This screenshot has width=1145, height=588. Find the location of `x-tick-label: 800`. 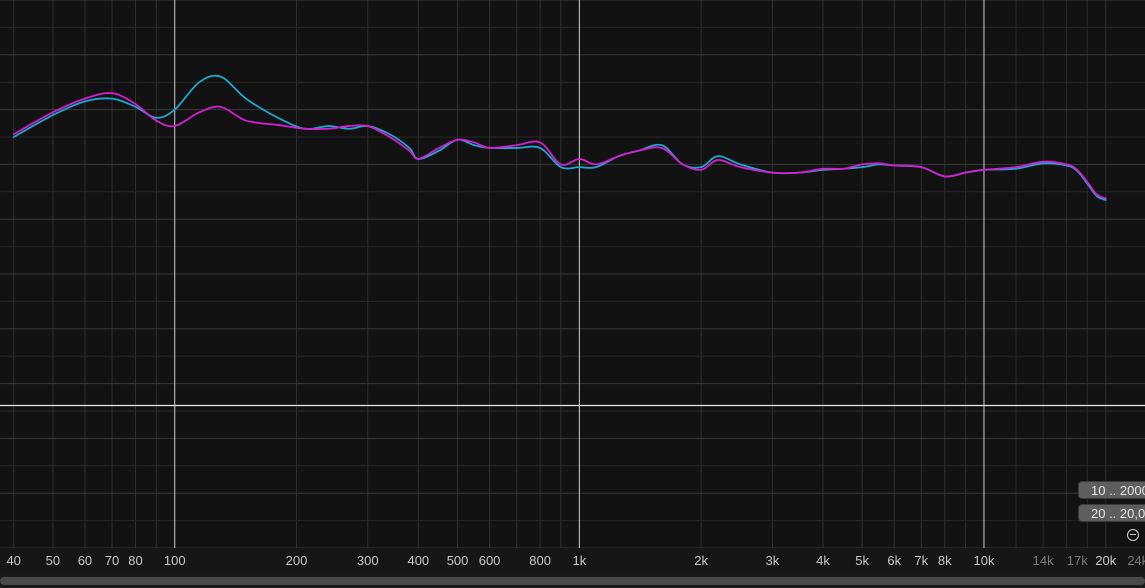

x-tick-label: 800 is located at coordinates (540, 560).